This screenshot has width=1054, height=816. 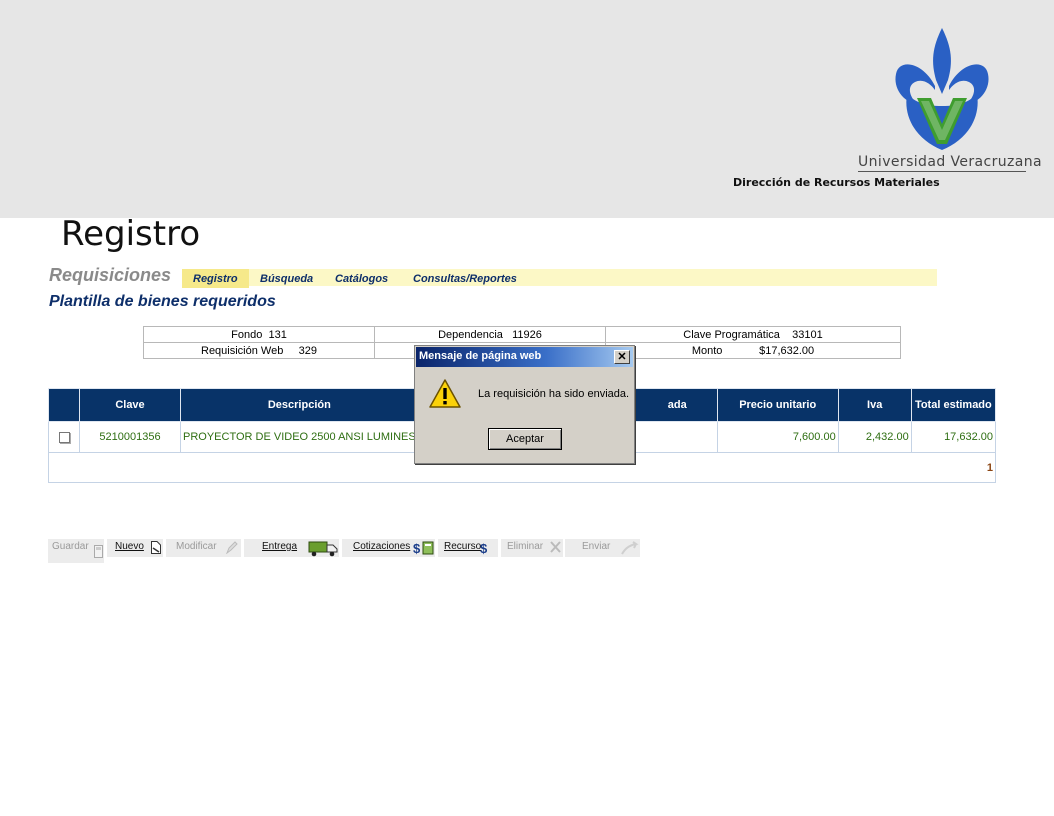 What do you see at coordinates (131, 234) in the screenshot?
I see `page-title: Registro` at bounding box center [131, 234].